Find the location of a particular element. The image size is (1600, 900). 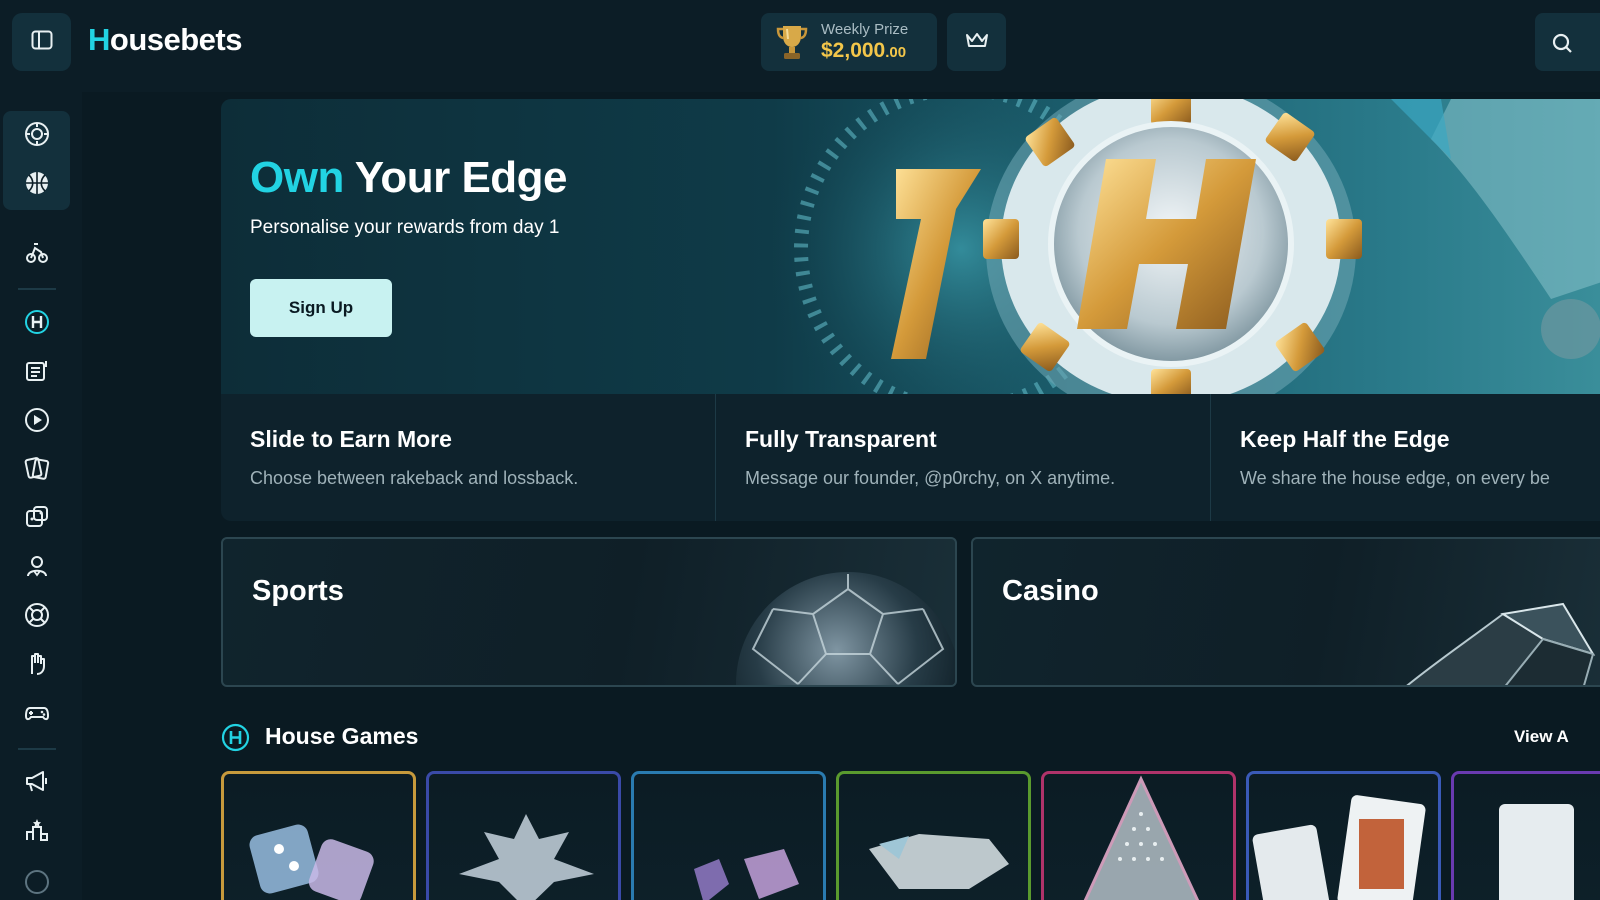

brand-logo: Housebets is located at coordinates (165, 40).